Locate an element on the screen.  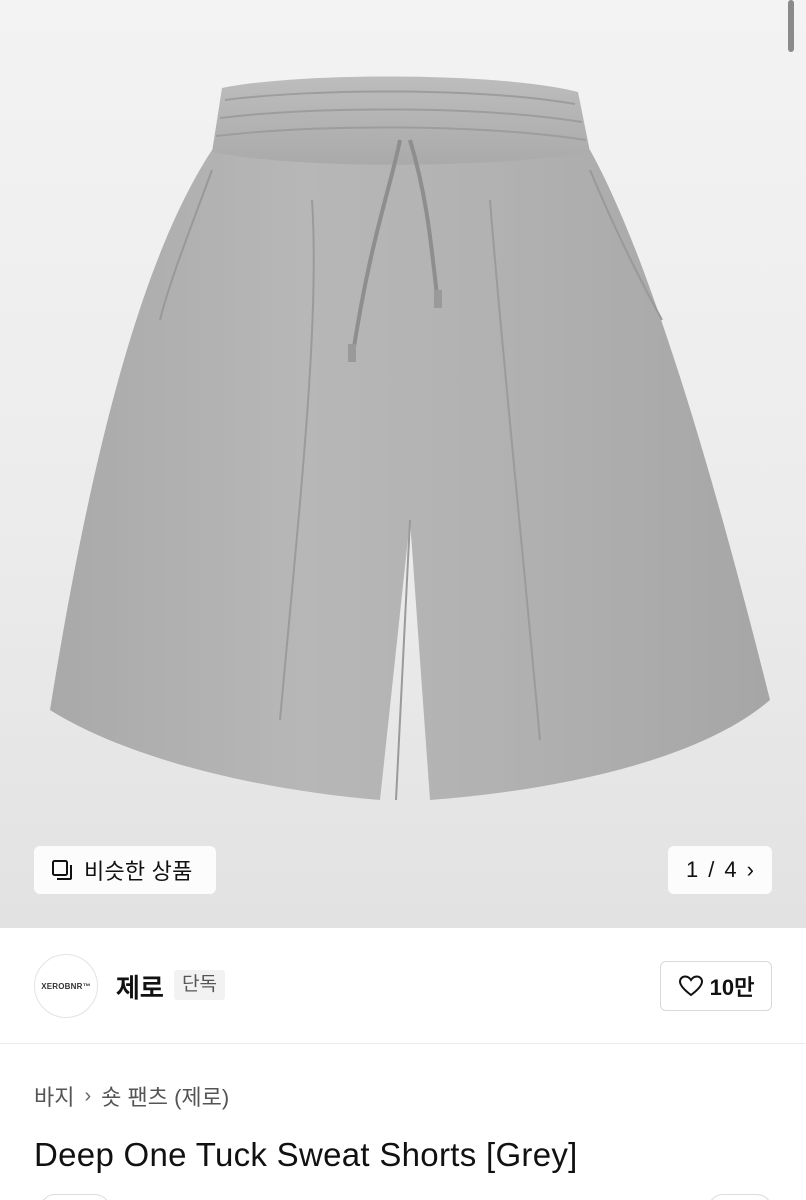
brand-row: XEROBNR™ 제로 단독 10만 is located at coordinates (403, 986).